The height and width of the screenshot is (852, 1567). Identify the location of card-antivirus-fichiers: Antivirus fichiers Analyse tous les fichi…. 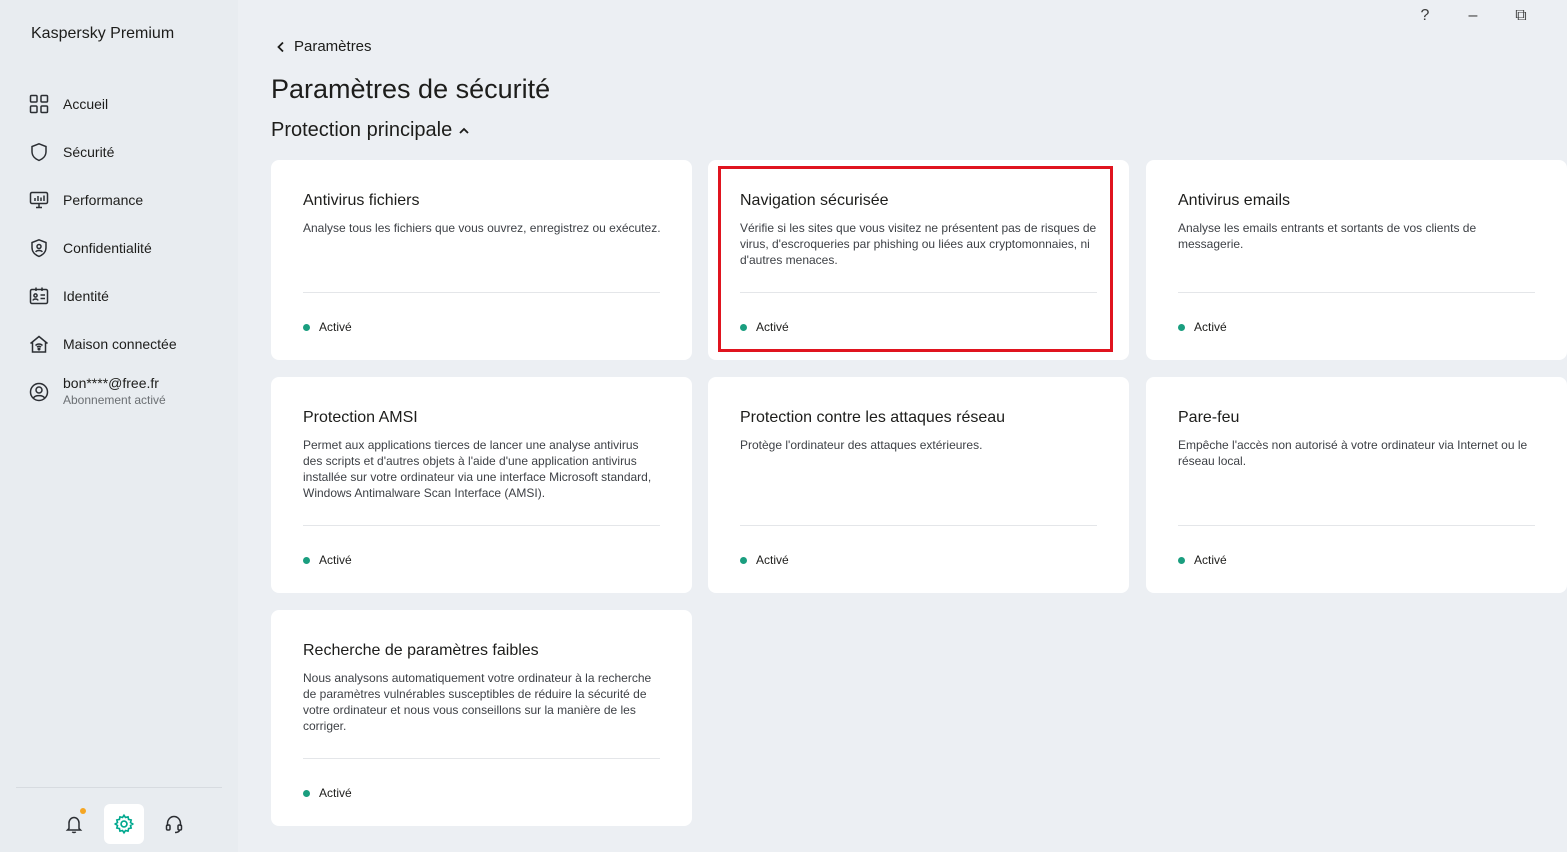
(481, 260).